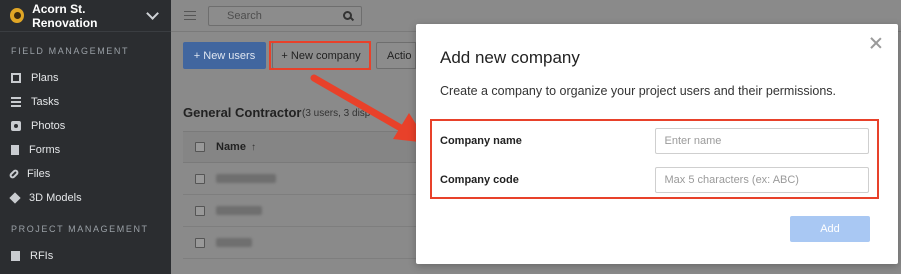  What do you see at coordinates (876, 43) in the screenshot?
I see `close-icon` at bounding box center [876, 43].